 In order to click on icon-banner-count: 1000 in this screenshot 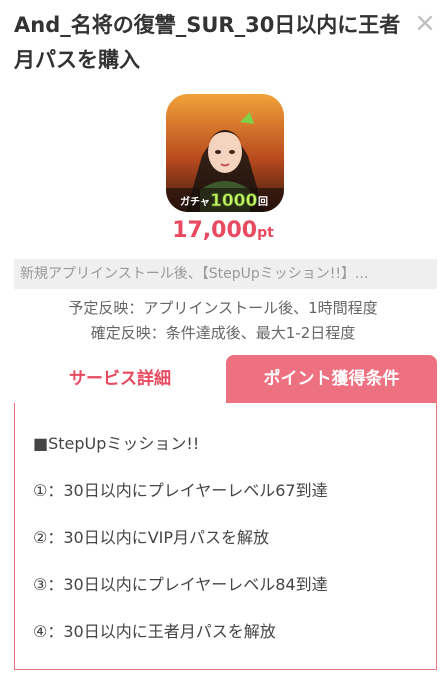, I will do `click(233, 201)`.